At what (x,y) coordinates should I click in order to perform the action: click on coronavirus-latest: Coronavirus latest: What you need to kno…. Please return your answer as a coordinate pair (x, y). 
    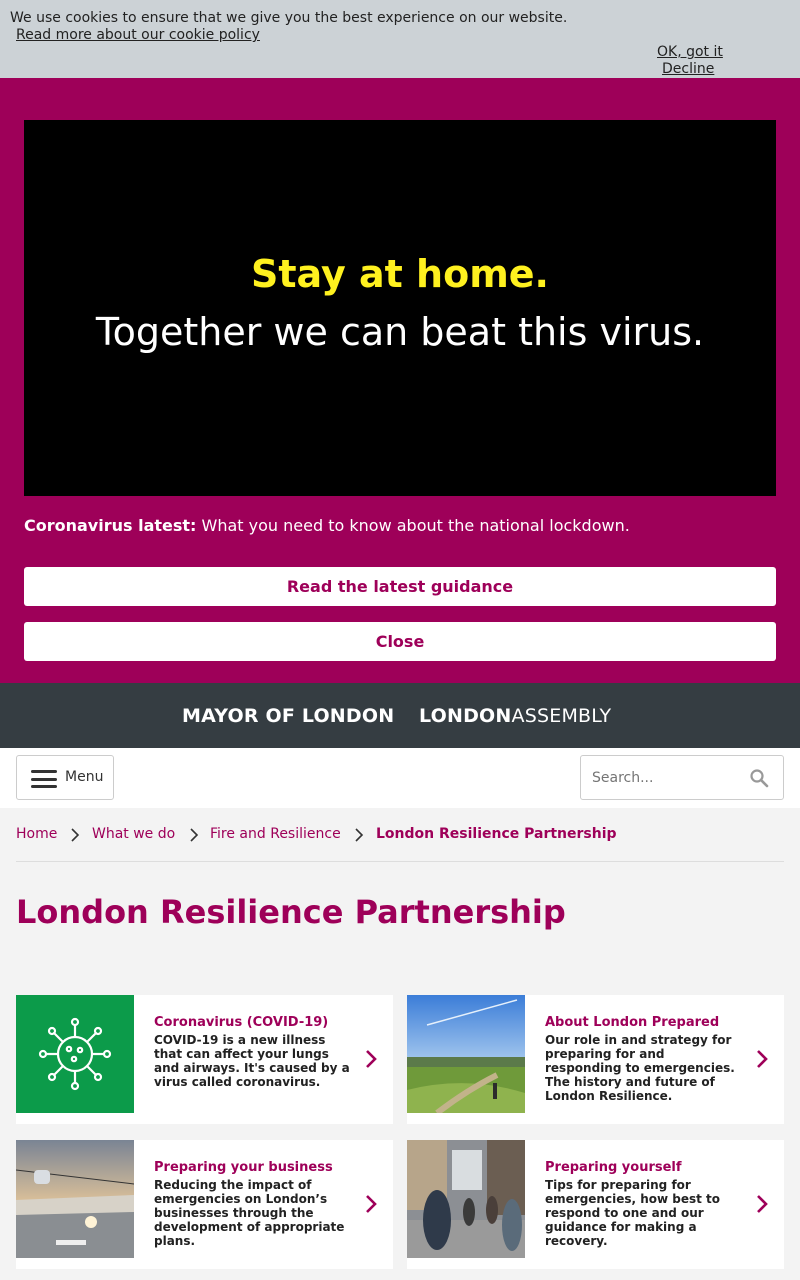
    Looking at the image, I should click on (327, 525).